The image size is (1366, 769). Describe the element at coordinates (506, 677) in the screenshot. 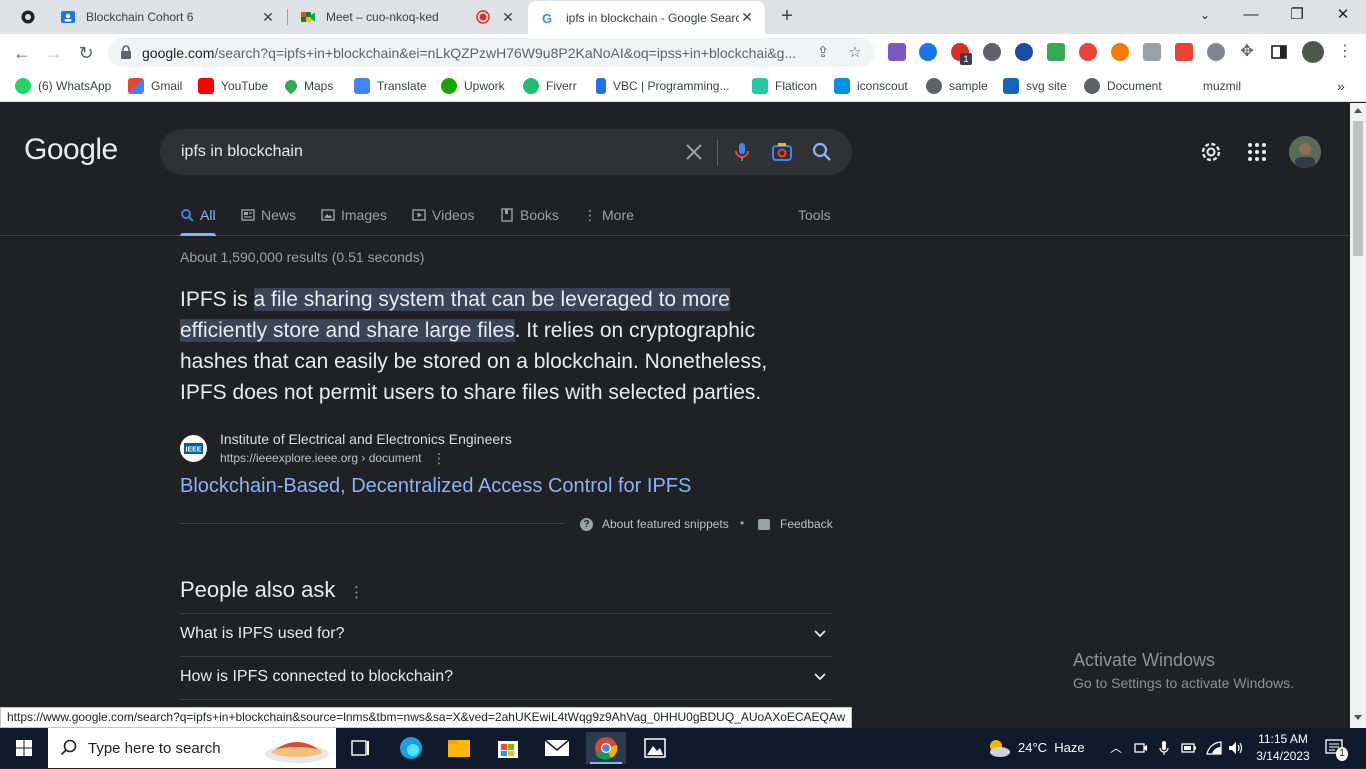

I see `paa-question: How is IPFS connected to blockchain?` at that location.